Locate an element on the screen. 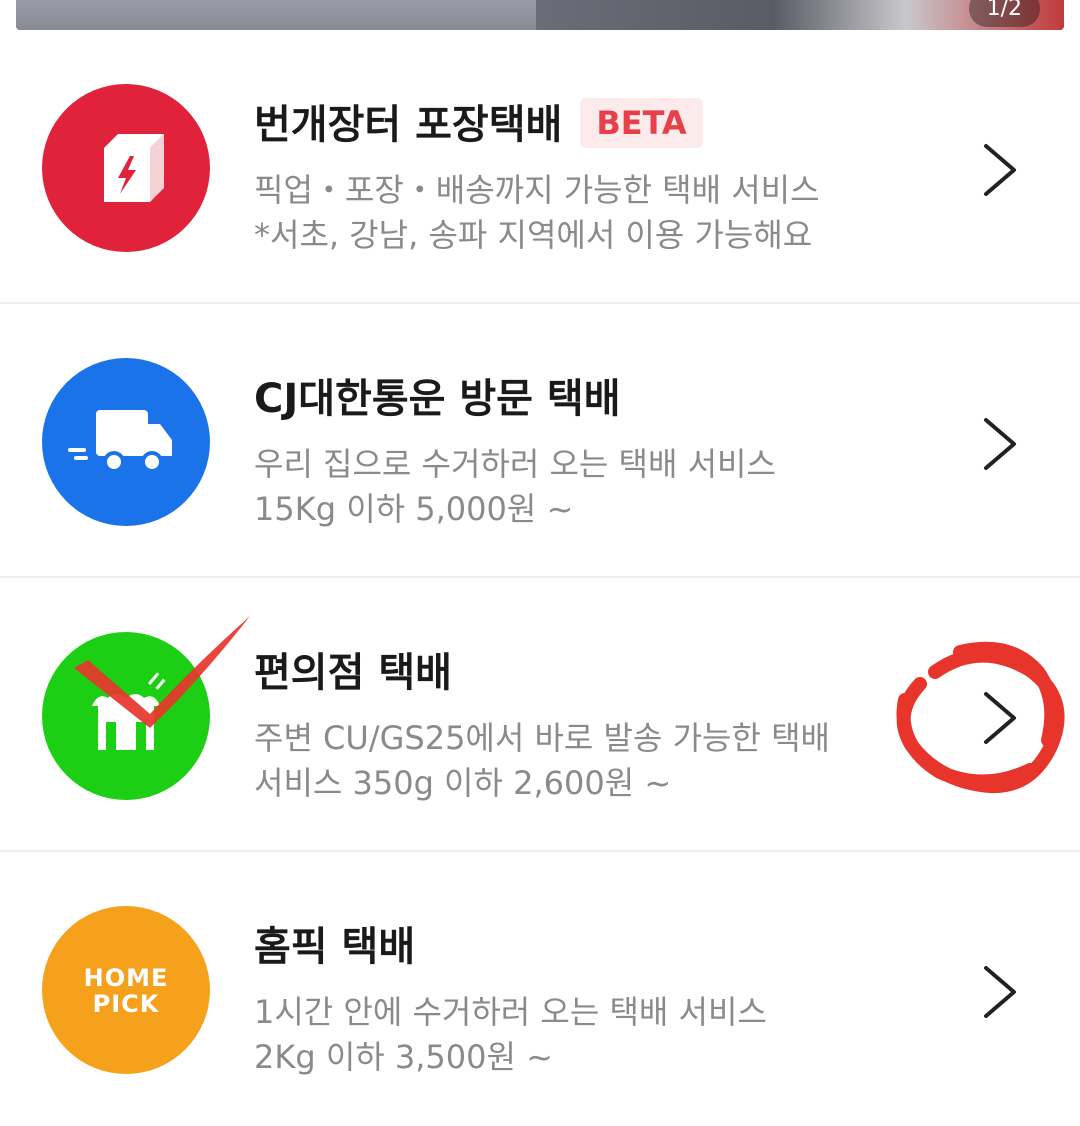  description-line-1: 주변 CU/GS25에서 바로 발송 가능한 택배 is located at coordinates (542, 738).